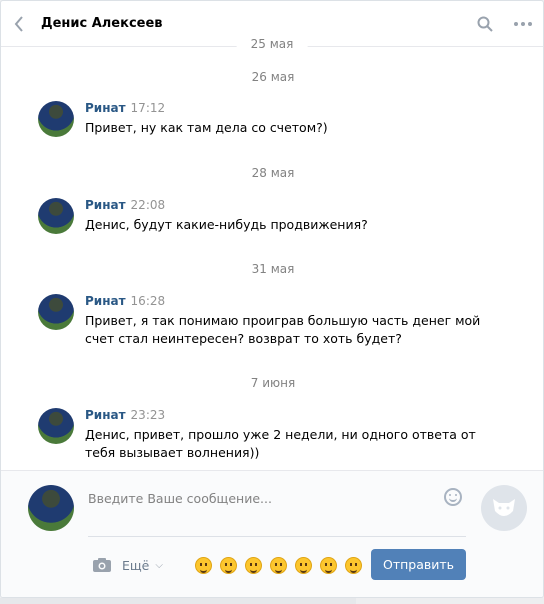 The image size is (544, 604). I want to click on date-separator: 31 мая, so click(273, 269).